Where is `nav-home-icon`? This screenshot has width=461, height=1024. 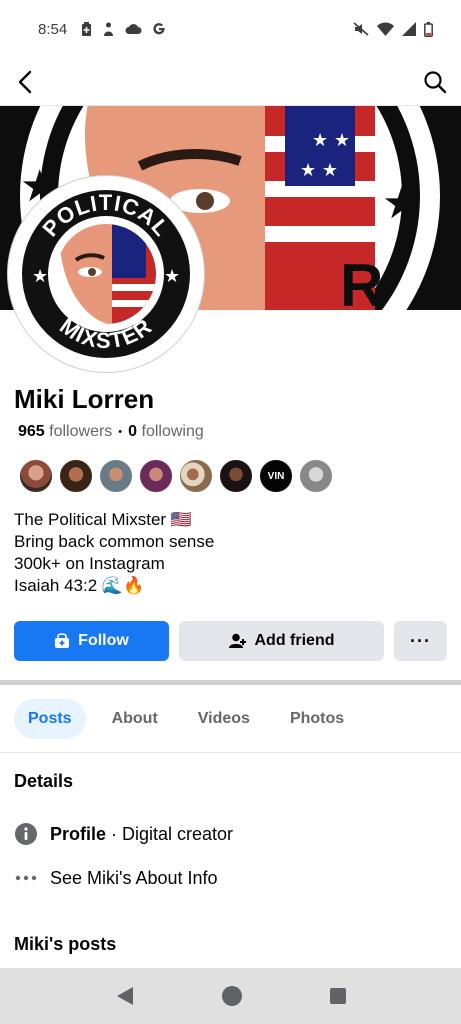
nav-home-icon is located at coordinates (232, 996).